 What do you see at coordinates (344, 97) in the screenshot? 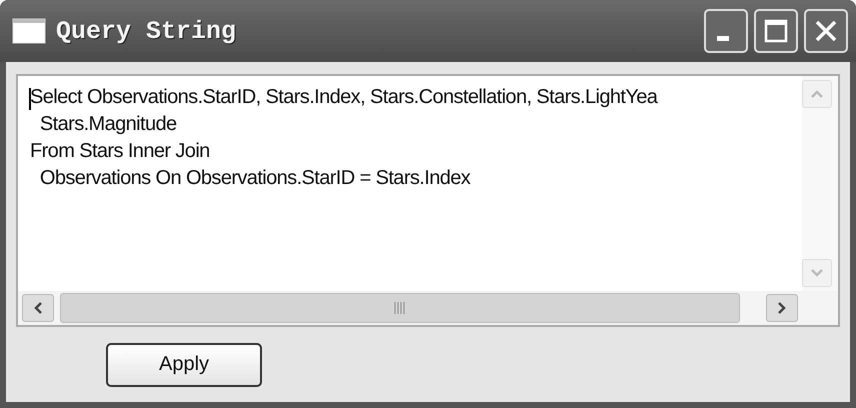
I see `query-line: Select Observations.StarID, Stars.Index, Stars.Constellation, Stars.LightYea` at bounding box center [344, 97].